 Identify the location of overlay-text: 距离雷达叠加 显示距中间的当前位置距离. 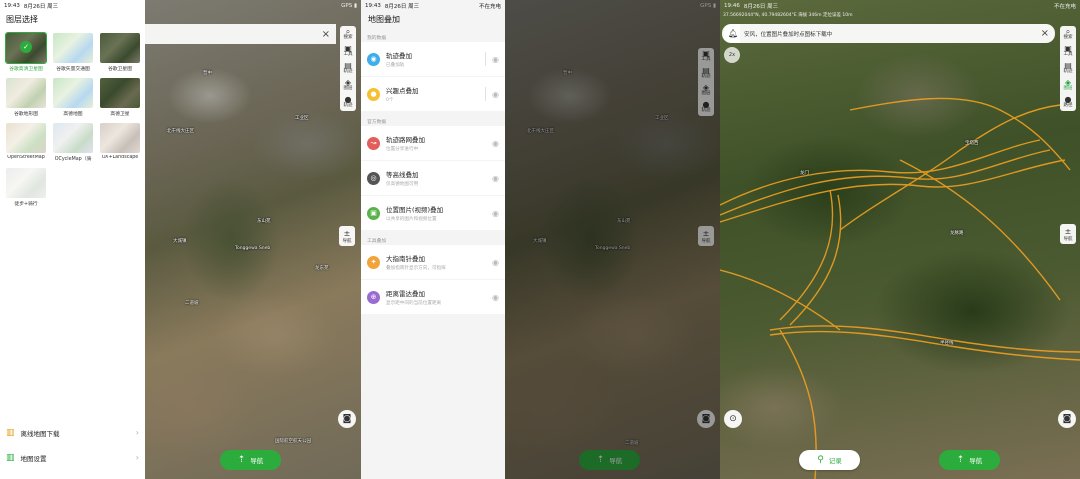
(413, 297).